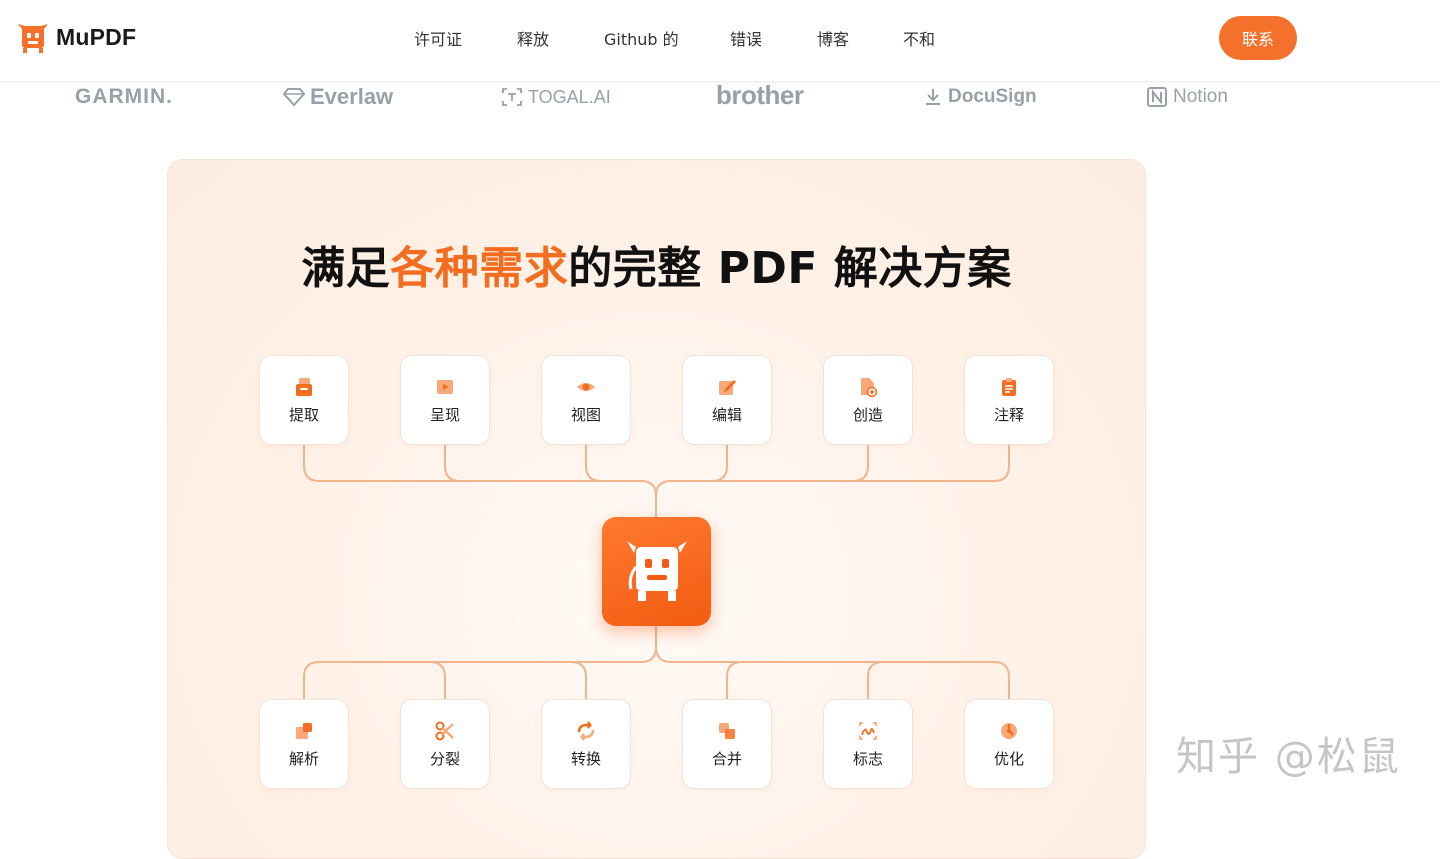 The height and width of the screenshot is (859, 1440). Describe the element at coordinates (790, 268) in the screenshot. I see `headline-post: 的完整 PDF 解决方案` at that location.